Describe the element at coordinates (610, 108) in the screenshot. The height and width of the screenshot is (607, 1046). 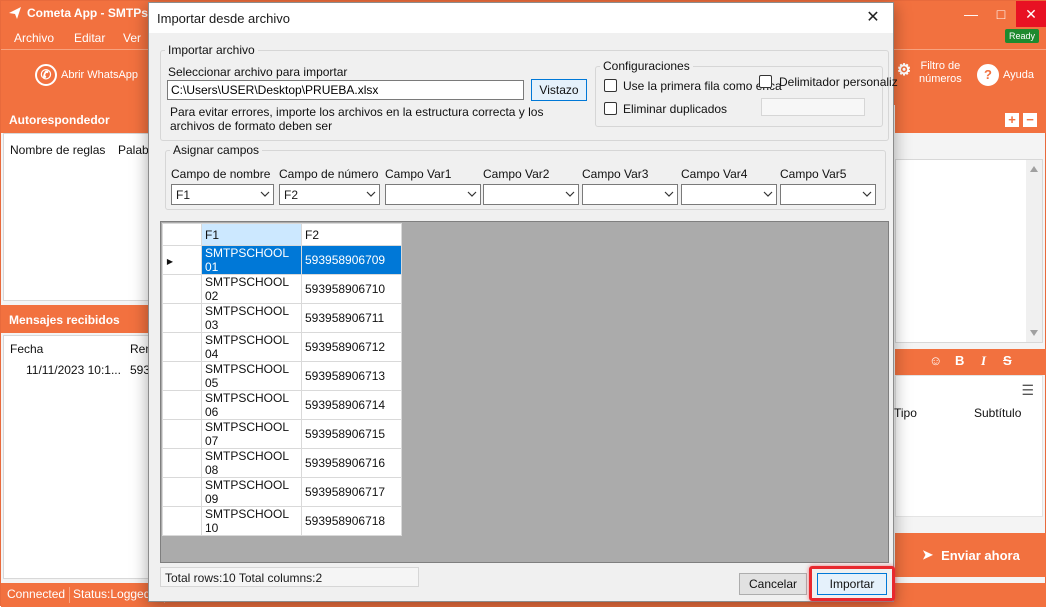
I see `remove-duplicates-checkbox` at that location.